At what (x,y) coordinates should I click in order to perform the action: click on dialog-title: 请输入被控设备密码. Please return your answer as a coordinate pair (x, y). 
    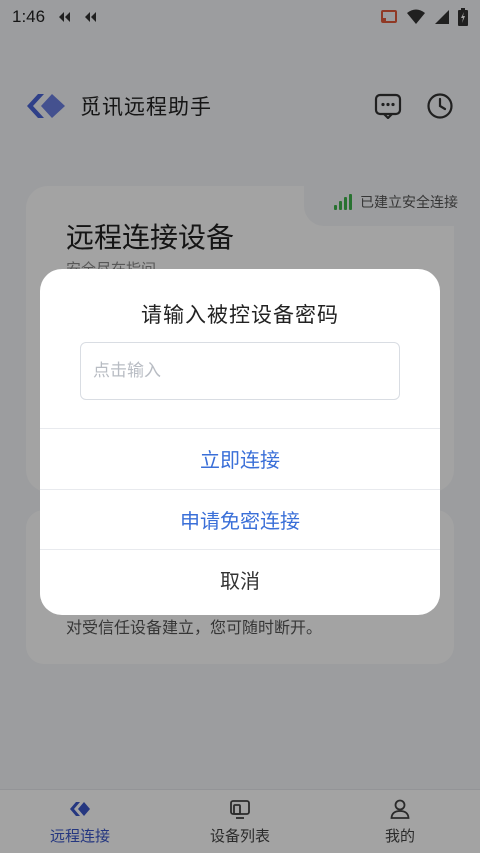
    Looking at the image, I should click on (240, 315).